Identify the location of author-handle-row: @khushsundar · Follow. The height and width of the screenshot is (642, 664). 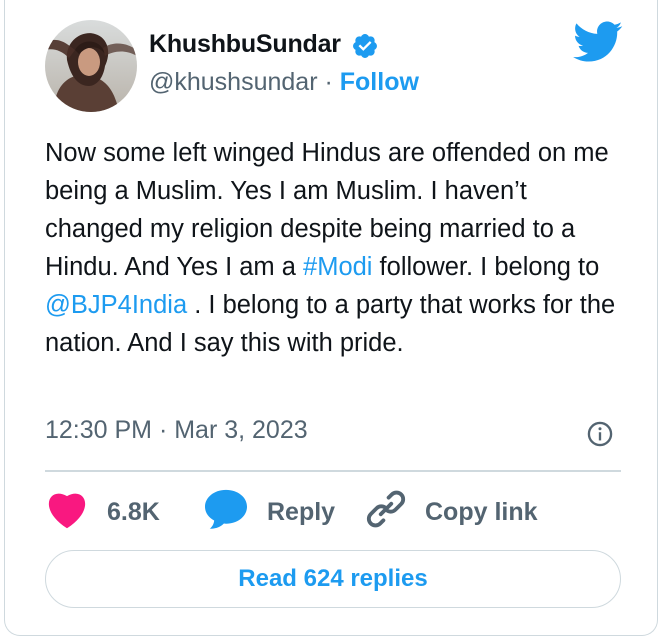
(284, 82).